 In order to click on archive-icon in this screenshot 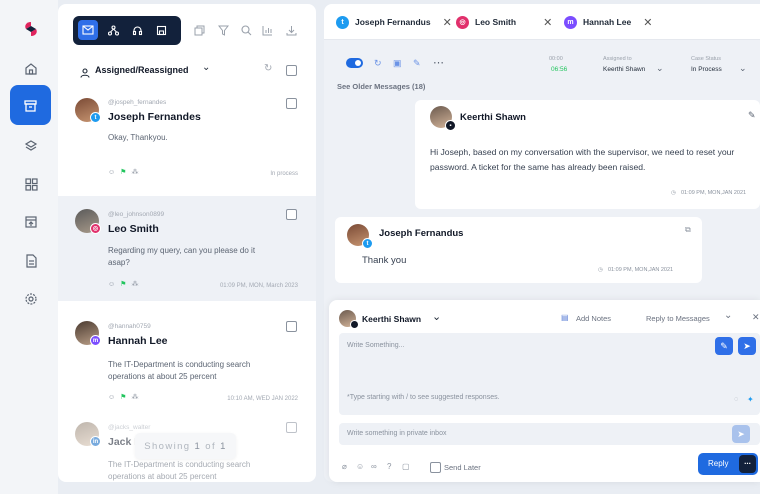, I will do `click(161, 30)`.